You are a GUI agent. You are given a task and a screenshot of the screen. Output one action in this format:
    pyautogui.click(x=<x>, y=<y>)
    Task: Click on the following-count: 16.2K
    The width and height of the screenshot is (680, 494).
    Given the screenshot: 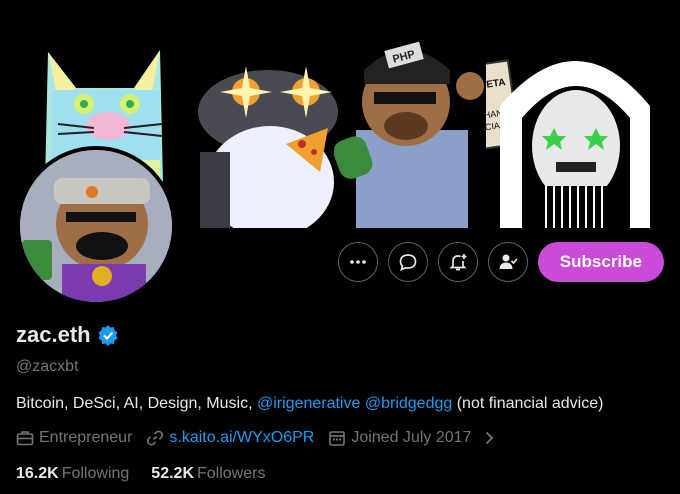 What is the action you would take?
    pyautogui.click(x=37, y=473)
    